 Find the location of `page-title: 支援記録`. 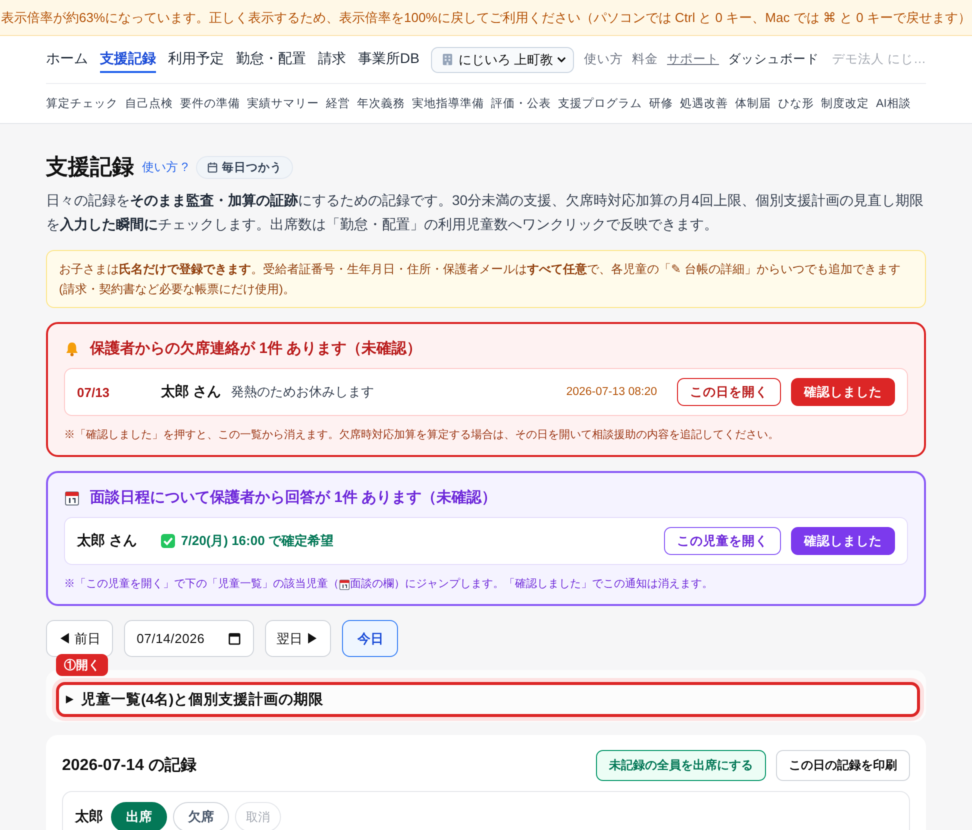

page-title: 支援記録 is located at coordinates (90, 167).